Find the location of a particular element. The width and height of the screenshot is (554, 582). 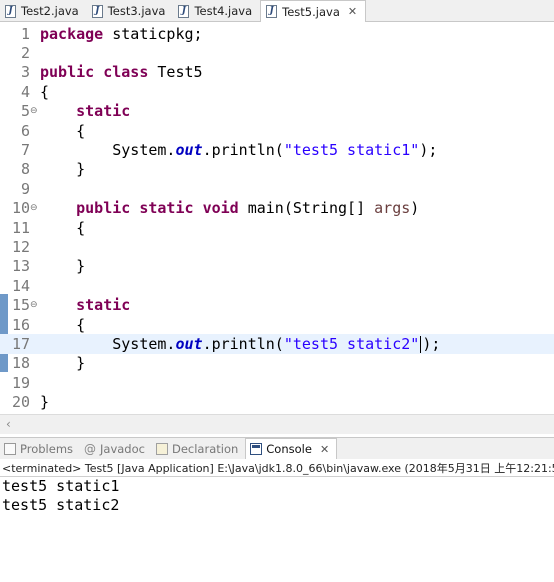

line-number: 15 is located at coordinates (20, 305).